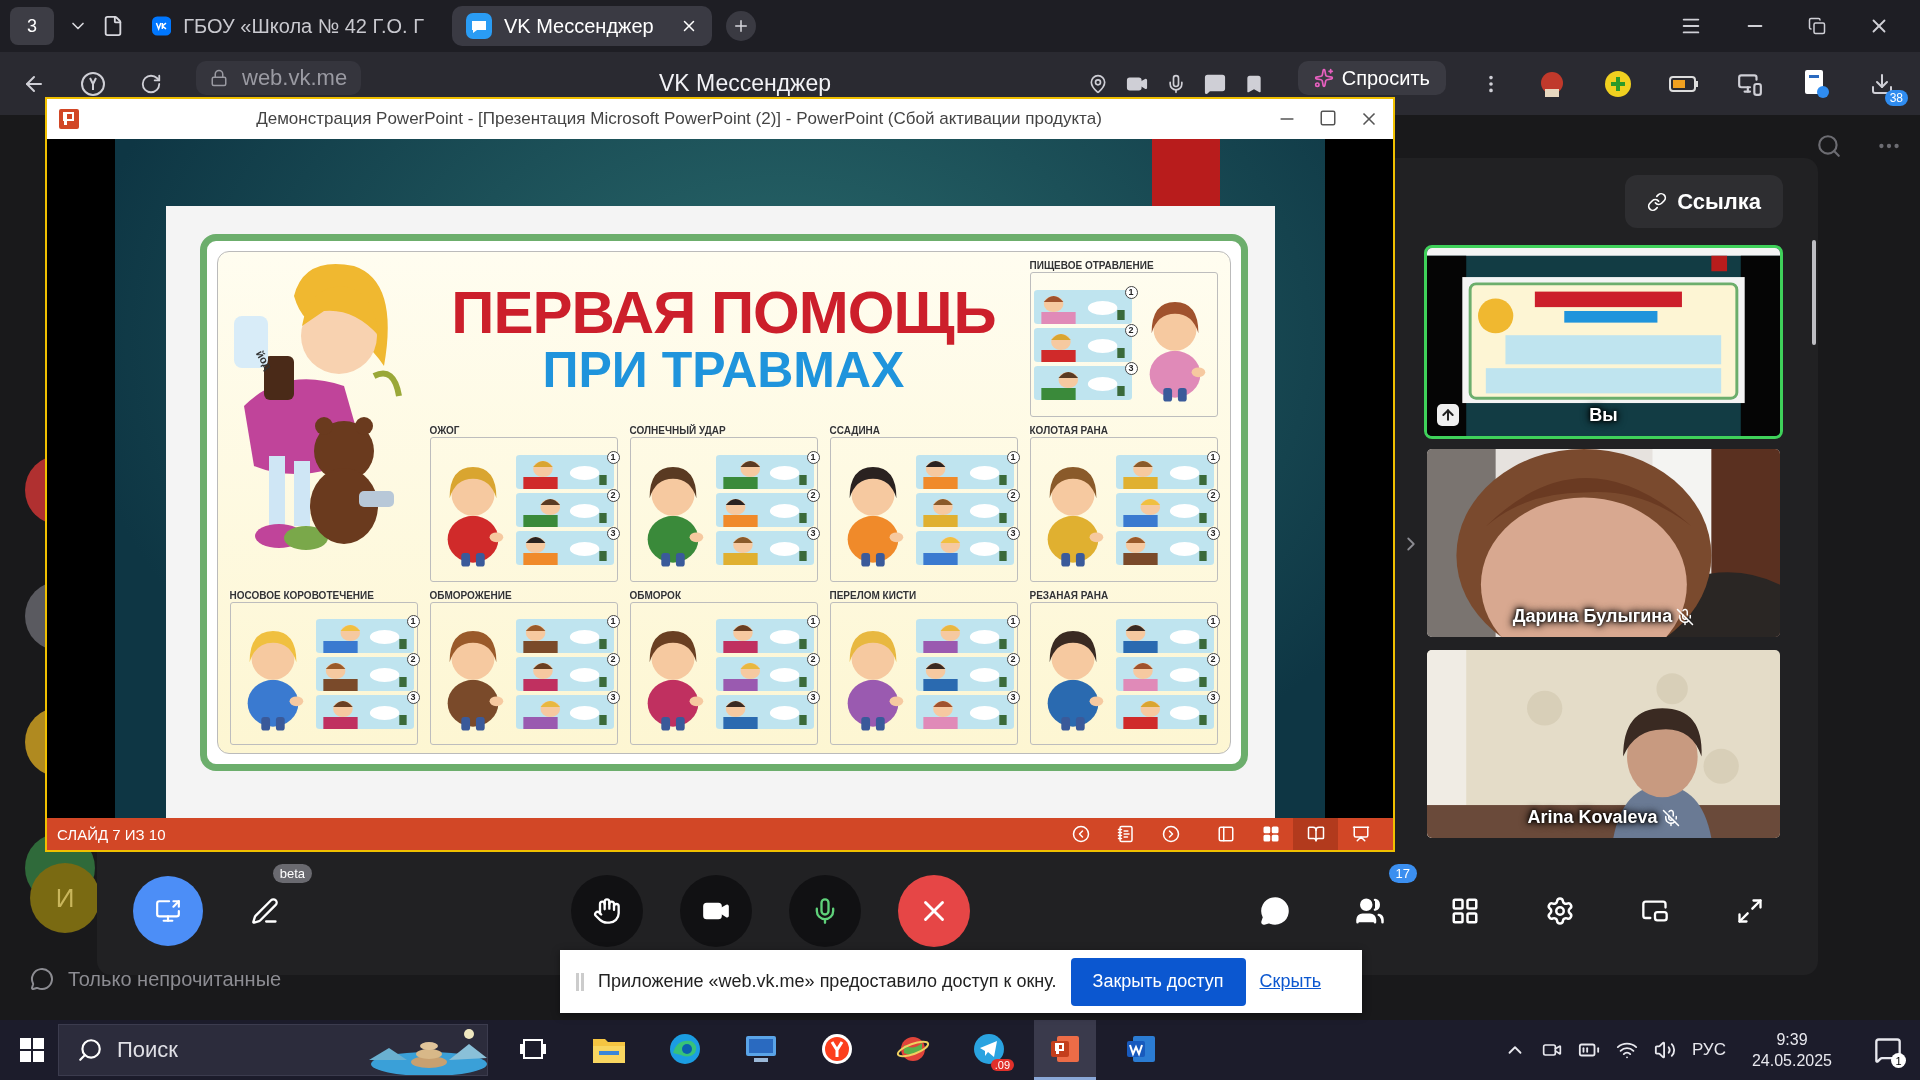 This screenshot has height=1080, width=1920. I want to click on section-label: ОБМОРОК, so click(655, 595).